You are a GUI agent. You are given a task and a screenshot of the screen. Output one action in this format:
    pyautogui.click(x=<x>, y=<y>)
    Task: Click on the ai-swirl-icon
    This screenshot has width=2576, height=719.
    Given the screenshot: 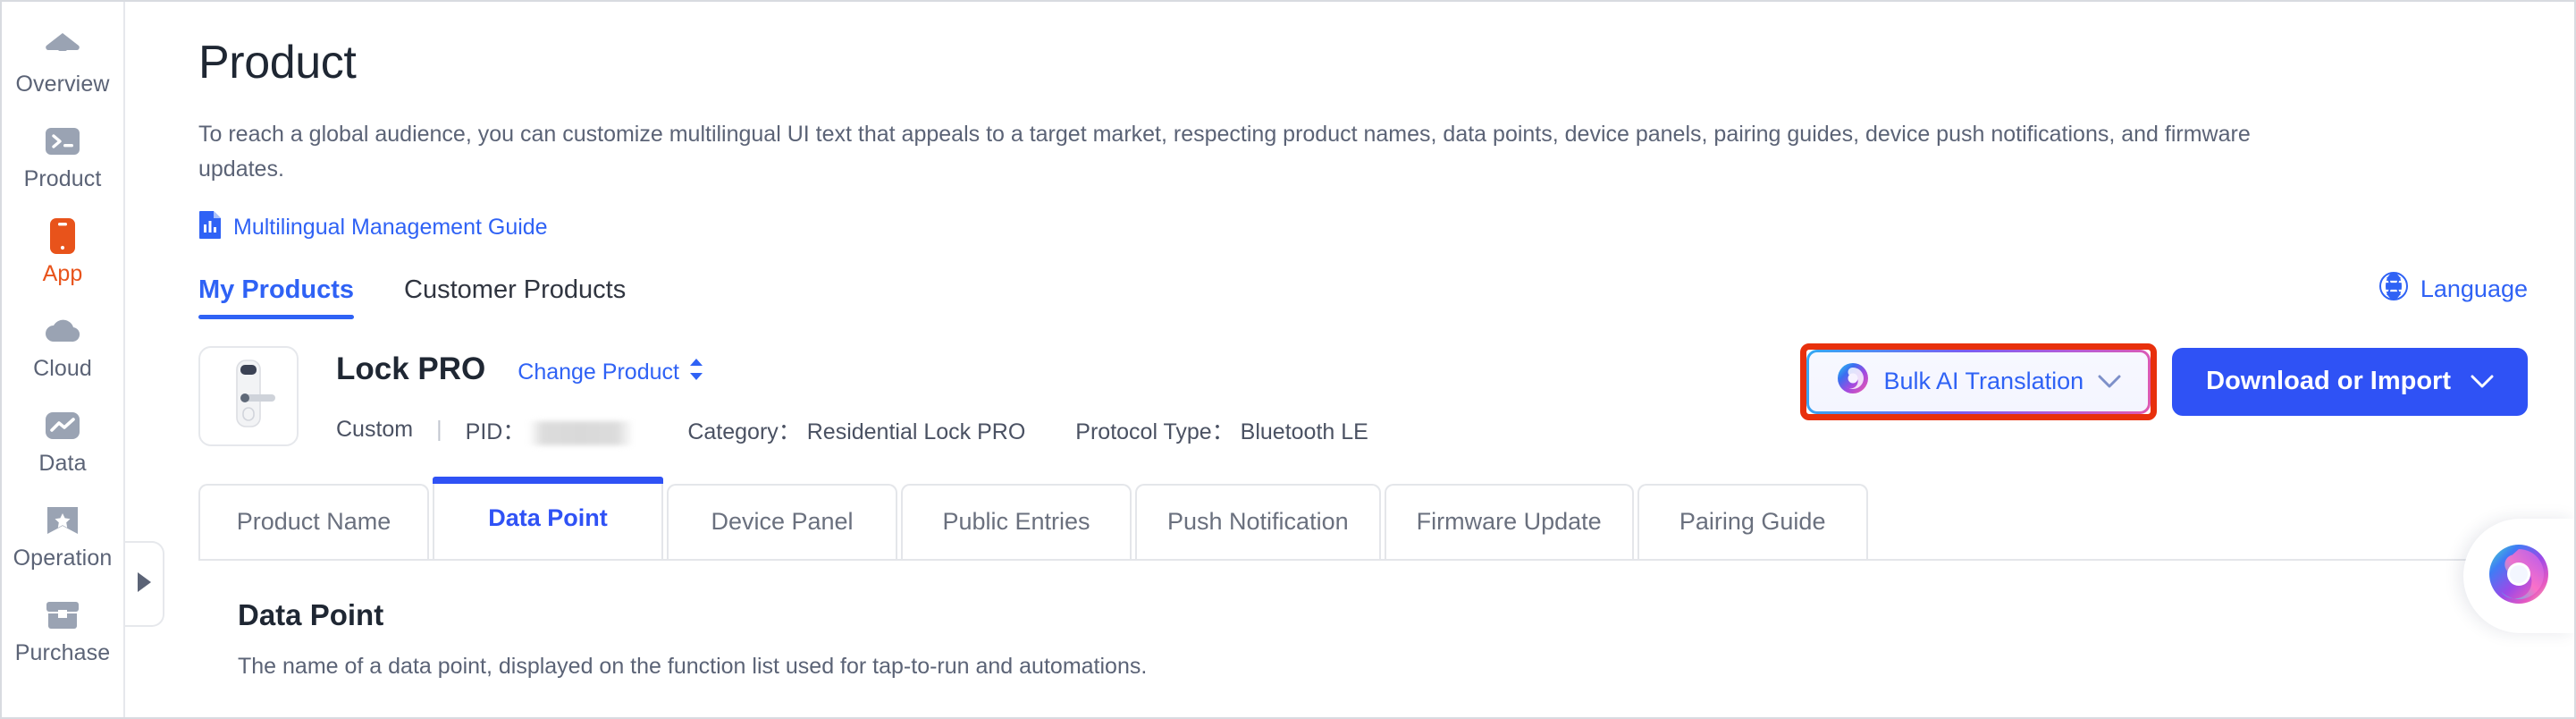 What is the action you would take?
    pyautogui.click(x=1853, y=381)
    